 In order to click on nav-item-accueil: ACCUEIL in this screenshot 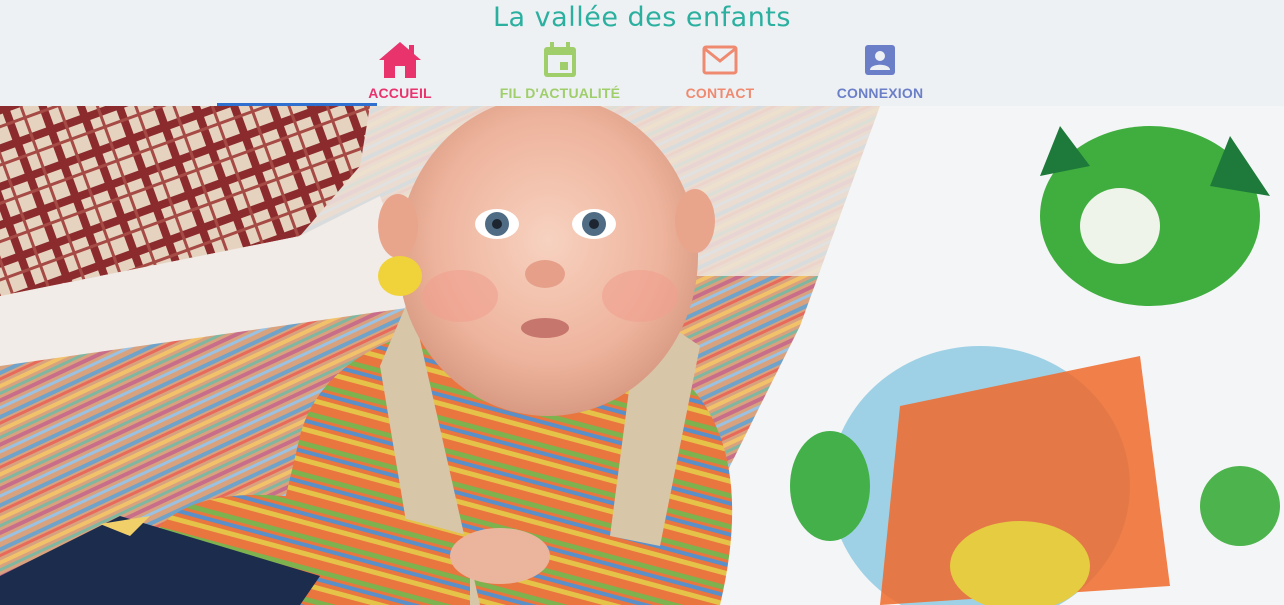, I will do `click(400, 72)`.